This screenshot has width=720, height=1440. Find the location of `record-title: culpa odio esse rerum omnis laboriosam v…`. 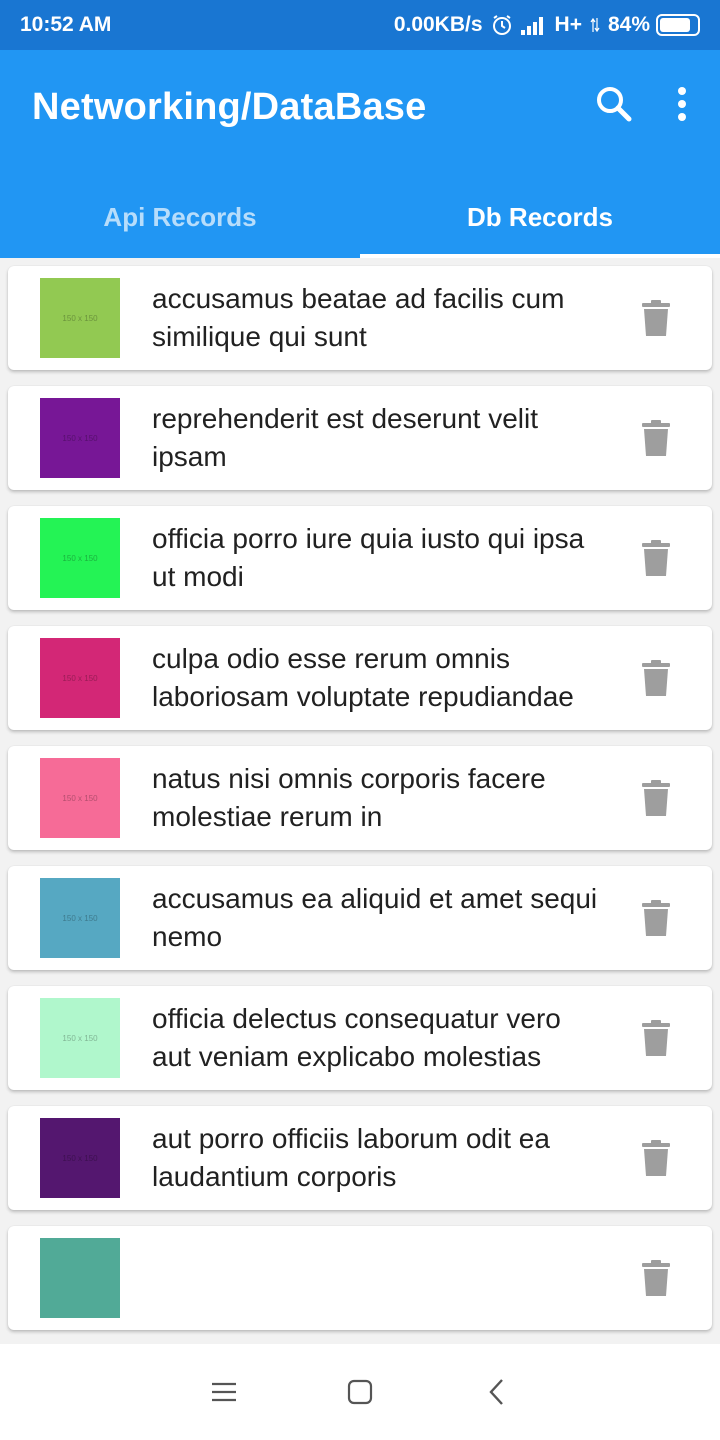

record-title: culpa odio esse rerum omnis laboriosam v… is located at coordinates (363, 677).